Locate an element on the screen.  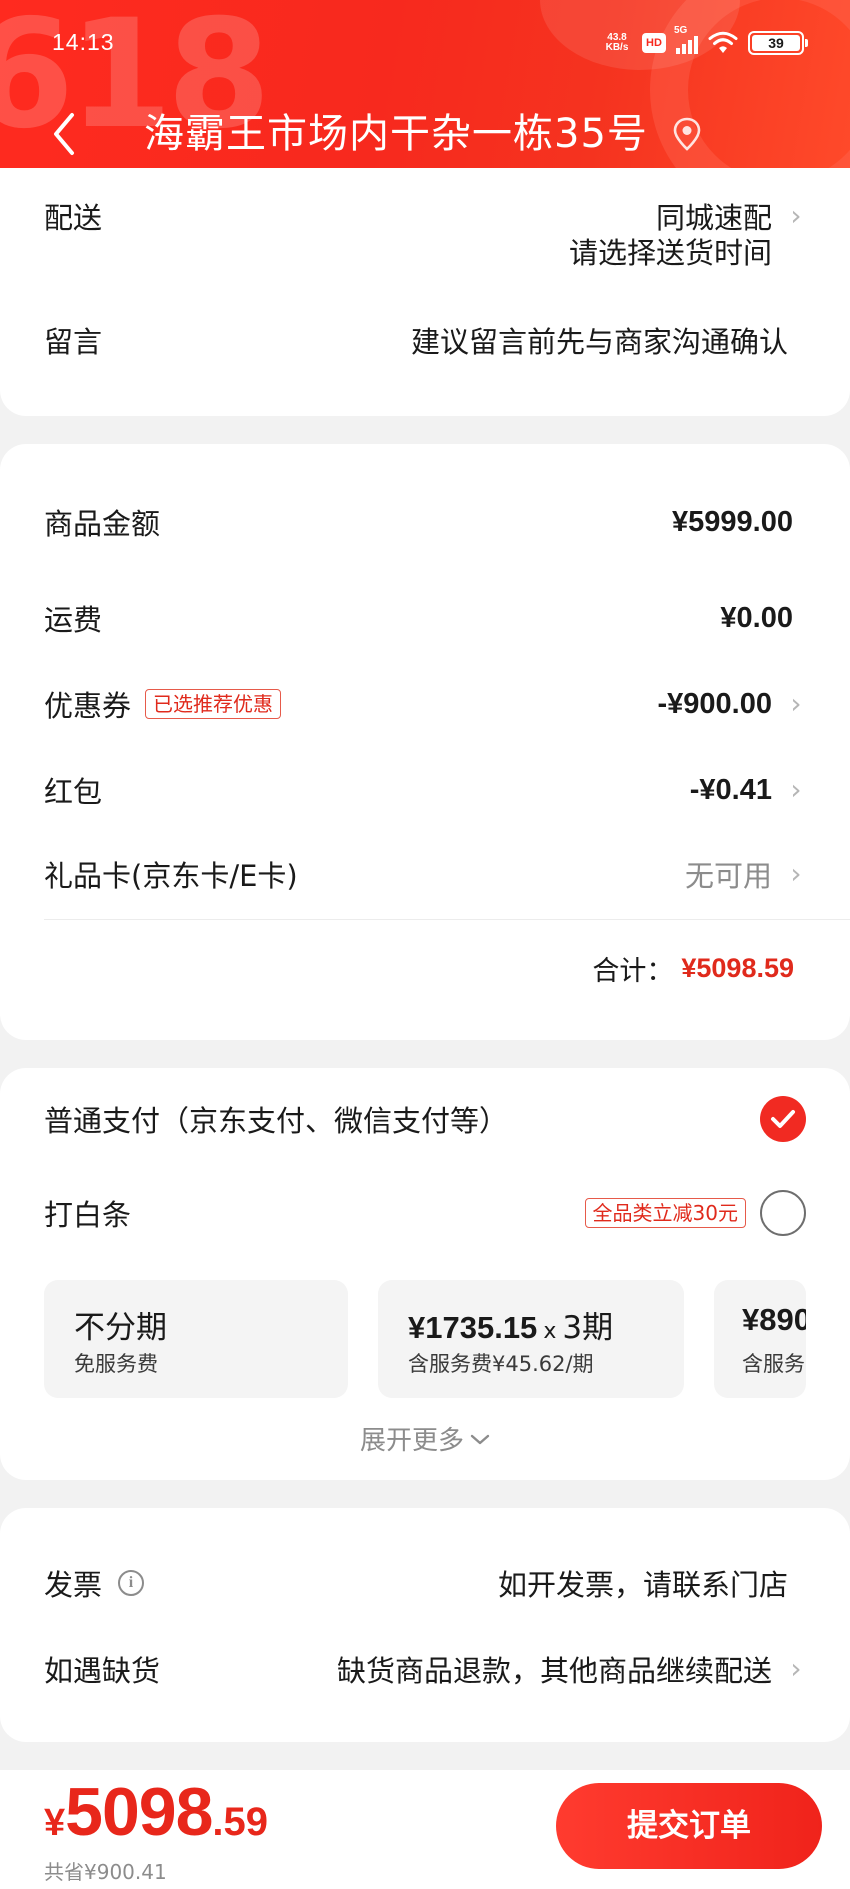
installment-option-3: ¥1735.15 x 3期 含服务费¥45.62/期 is located at coordinates (531, 1339).